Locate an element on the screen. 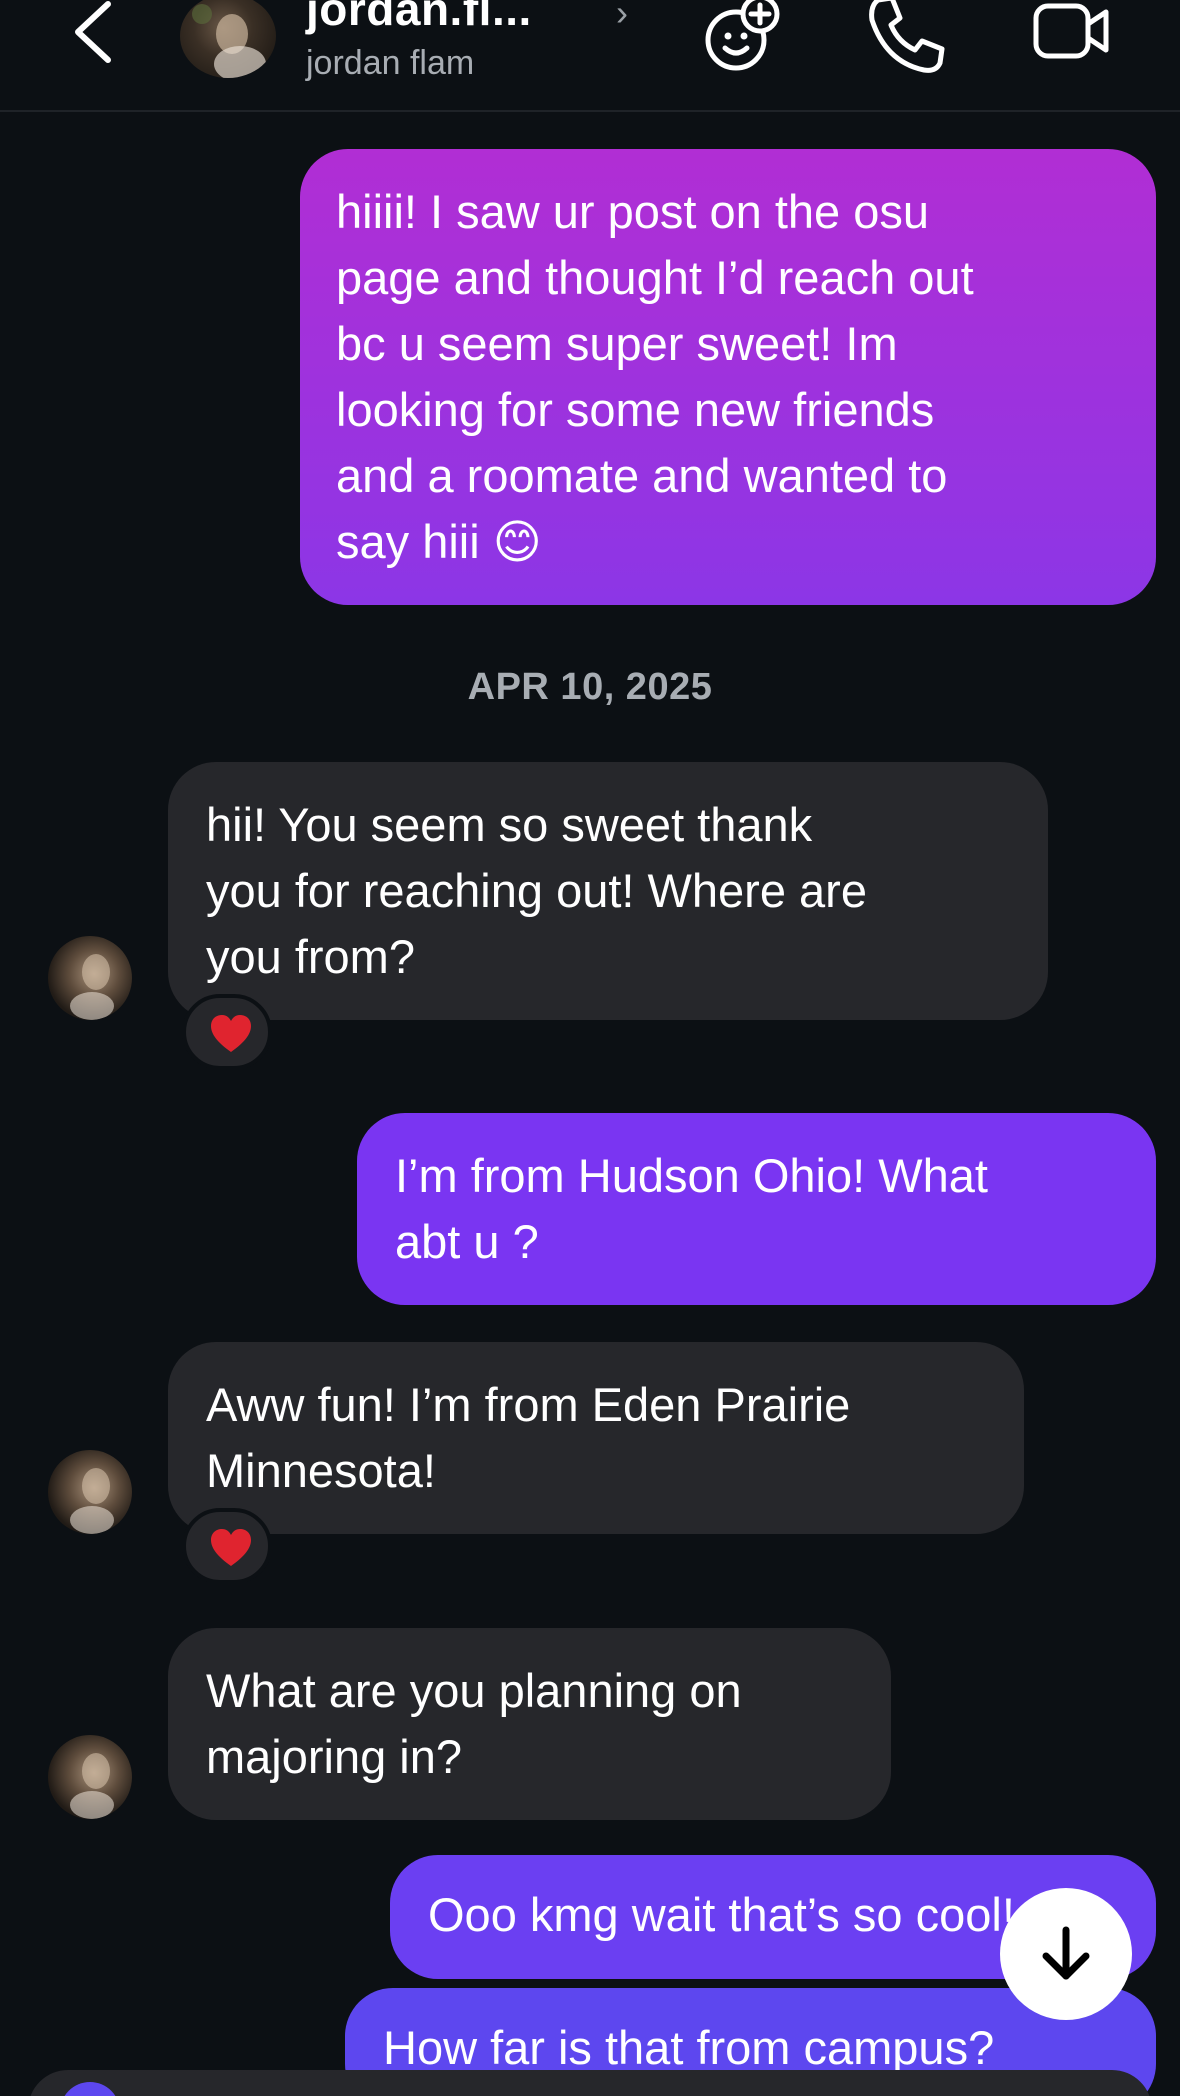 This screenshot has width=1180, height=2096. incoming-message: What are you planning on majoring in? is located at coordinates (529, 1724).